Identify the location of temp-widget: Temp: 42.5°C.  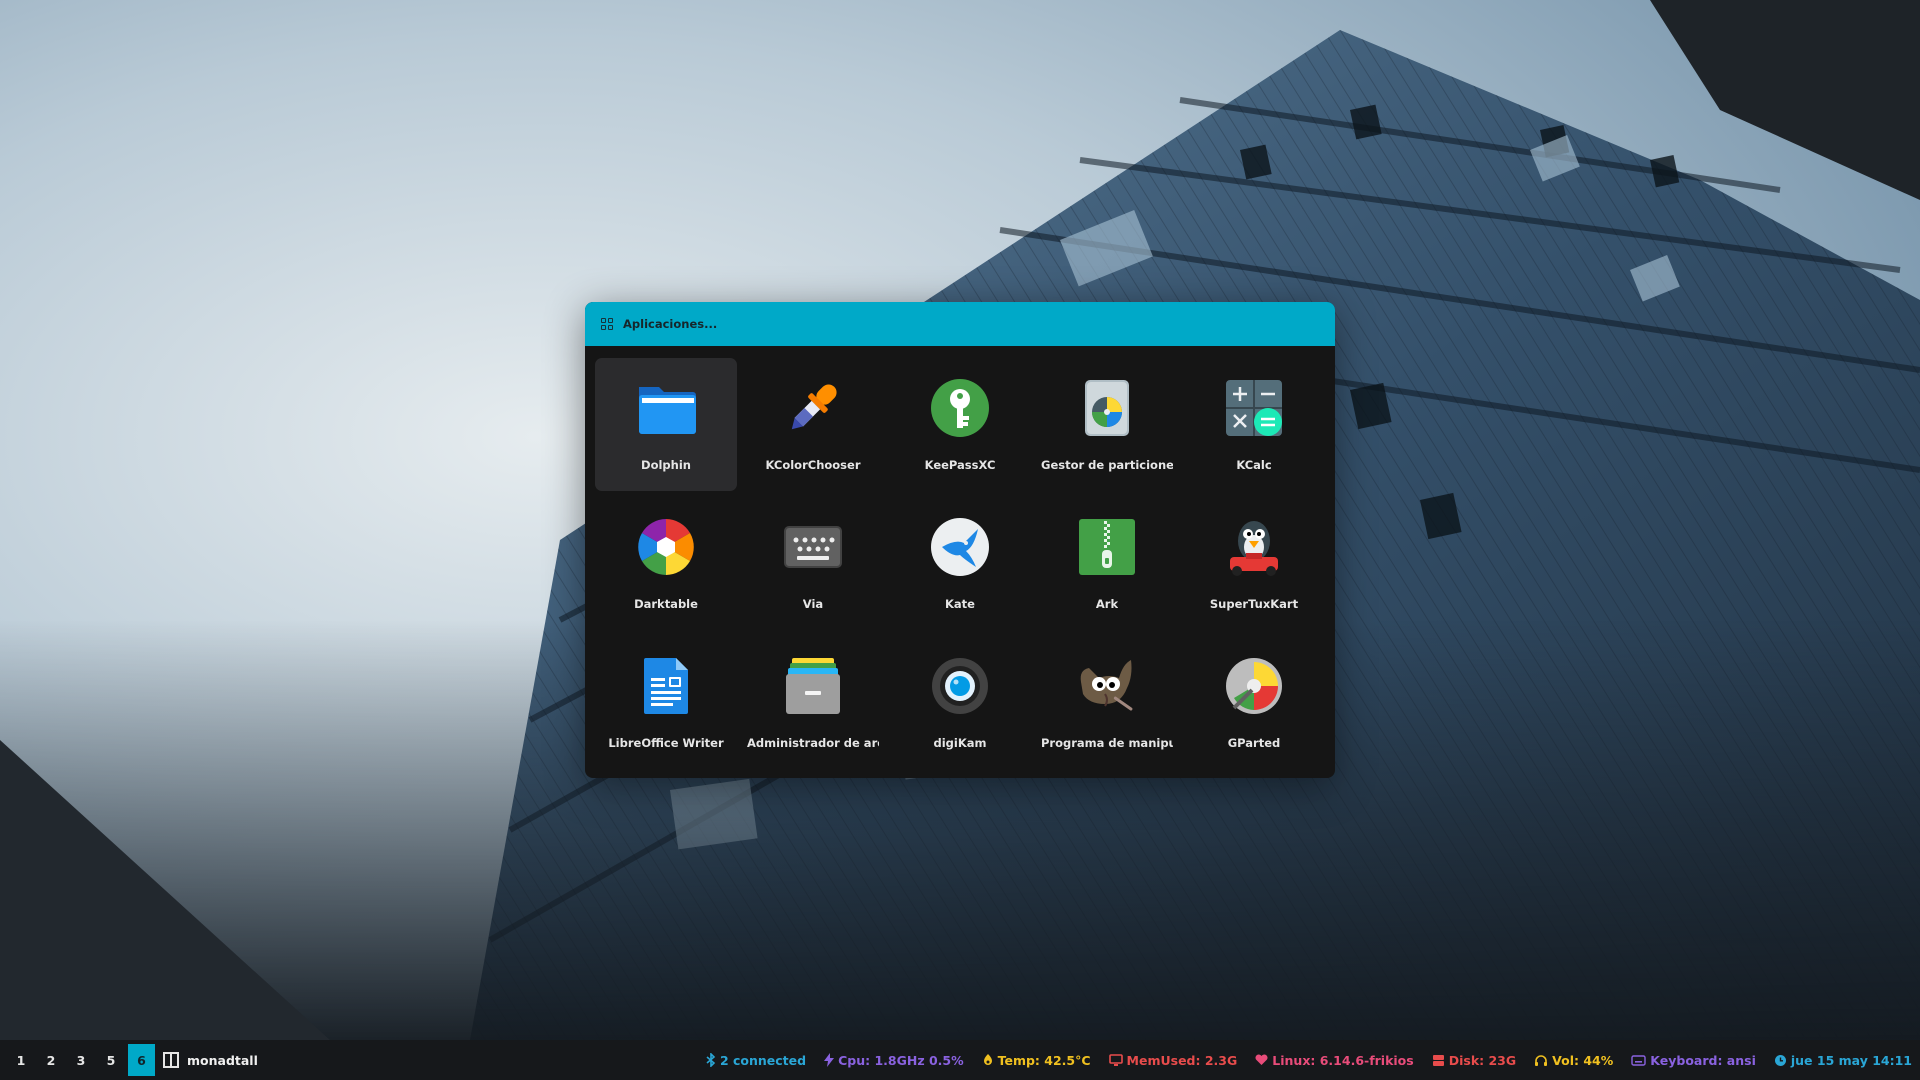
(1036, 1060).